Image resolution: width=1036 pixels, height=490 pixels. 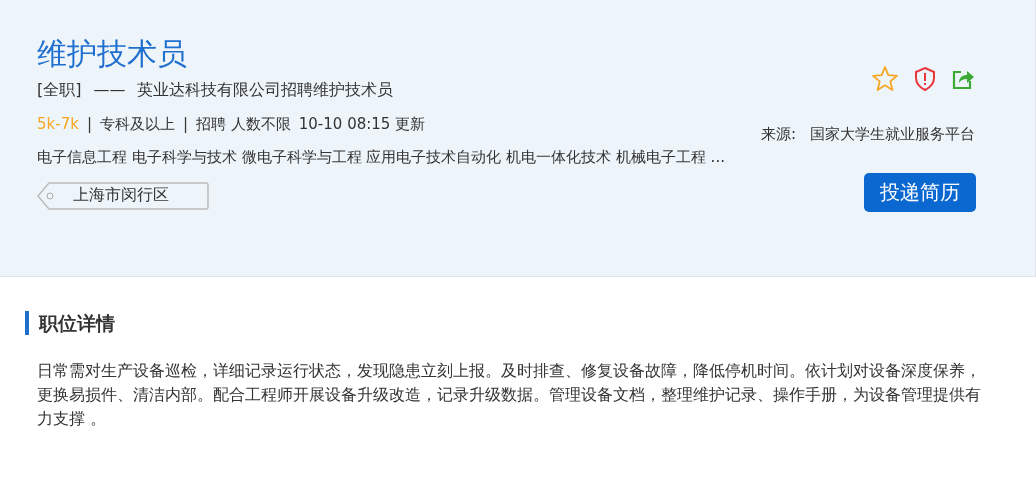 I want to click on dash: ——, so click(x=109, y=90).